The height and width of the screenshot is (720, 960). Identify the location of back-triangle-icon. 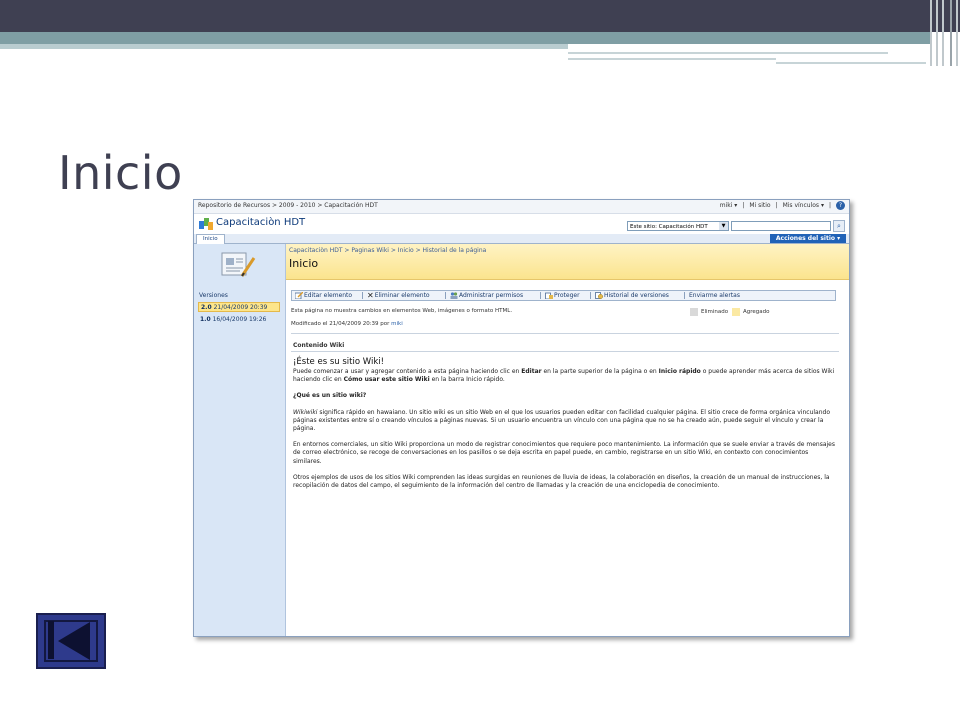
(74, 641).